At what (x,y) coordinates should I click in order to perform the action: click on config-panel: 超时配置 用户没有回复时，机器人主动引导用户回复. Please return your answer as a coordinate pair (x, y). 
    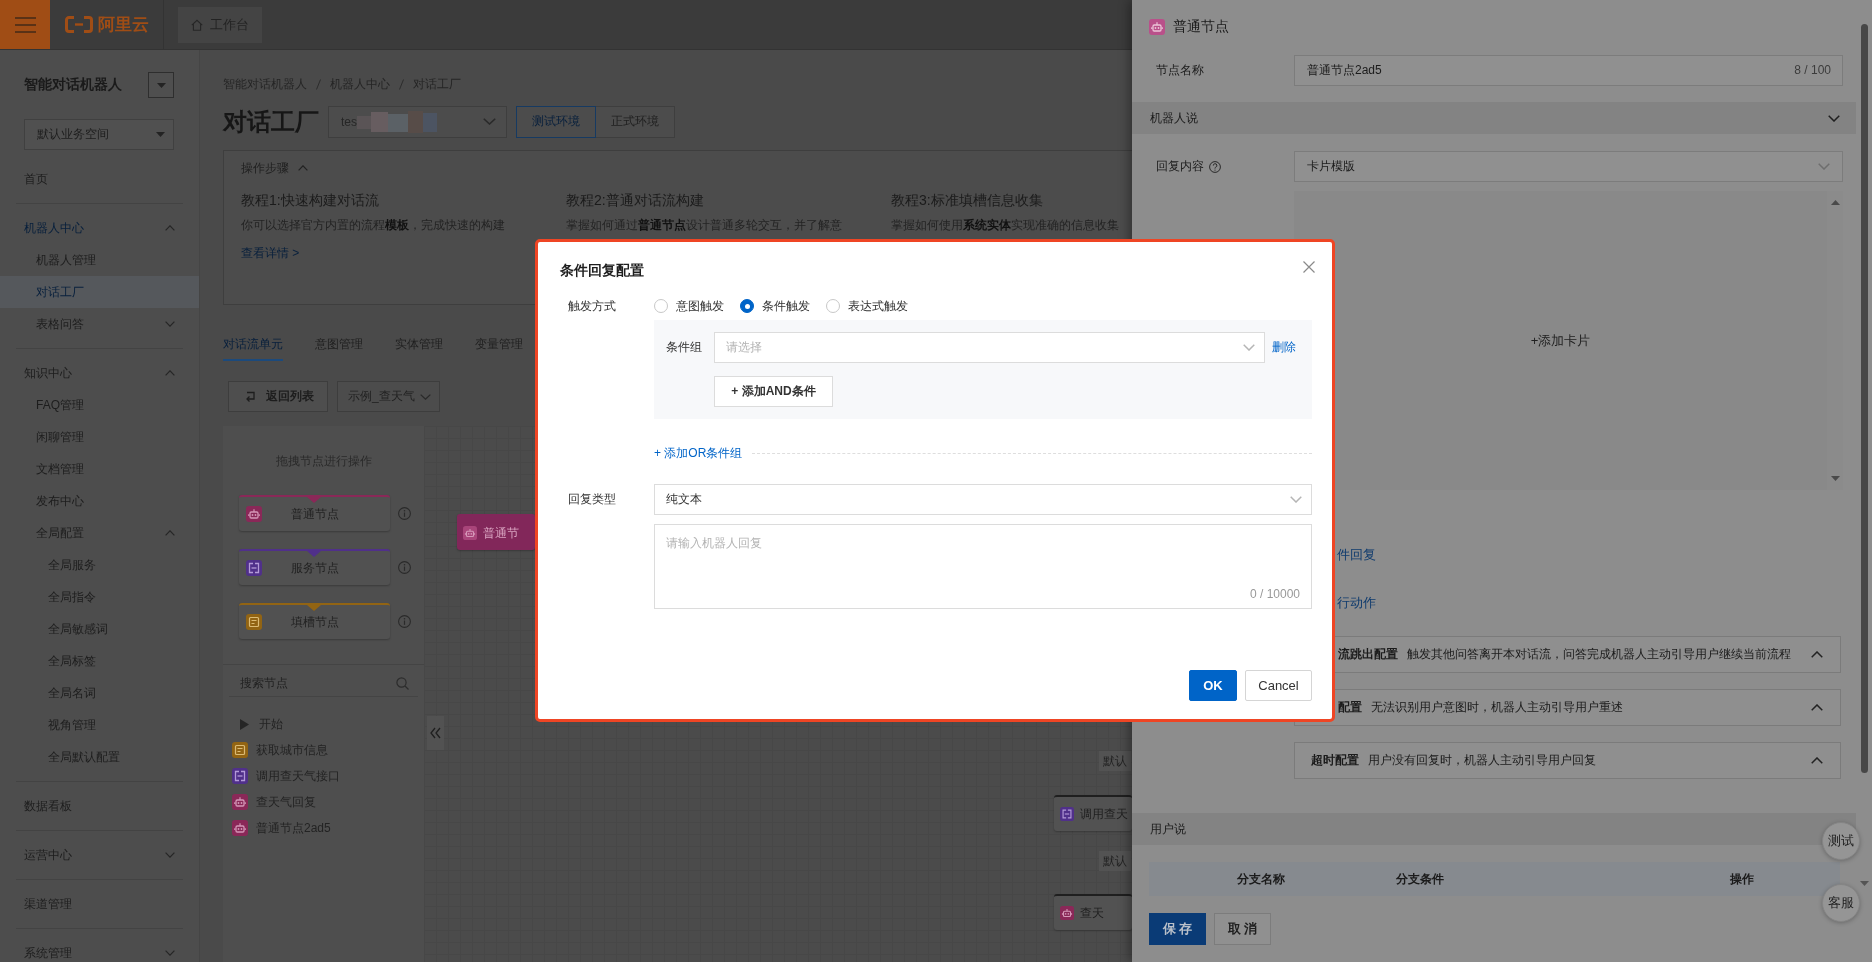
    Looking at the image, I should click on (1567, 760).